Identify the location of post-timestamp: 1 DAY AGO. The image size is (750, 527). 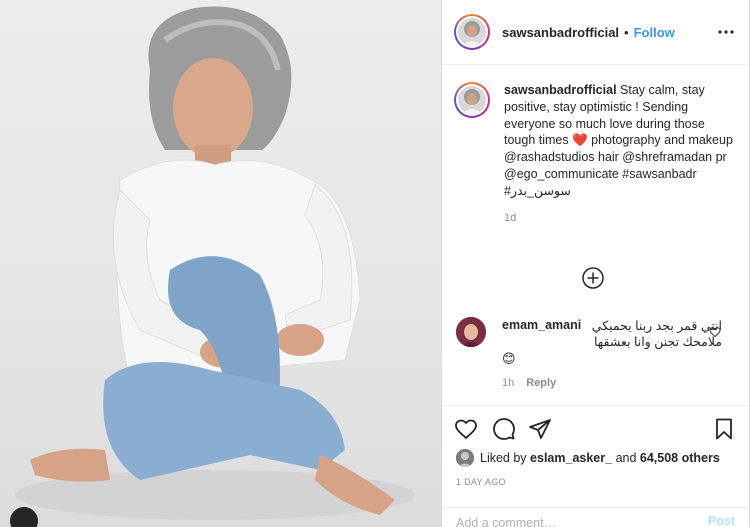
(481, 482).